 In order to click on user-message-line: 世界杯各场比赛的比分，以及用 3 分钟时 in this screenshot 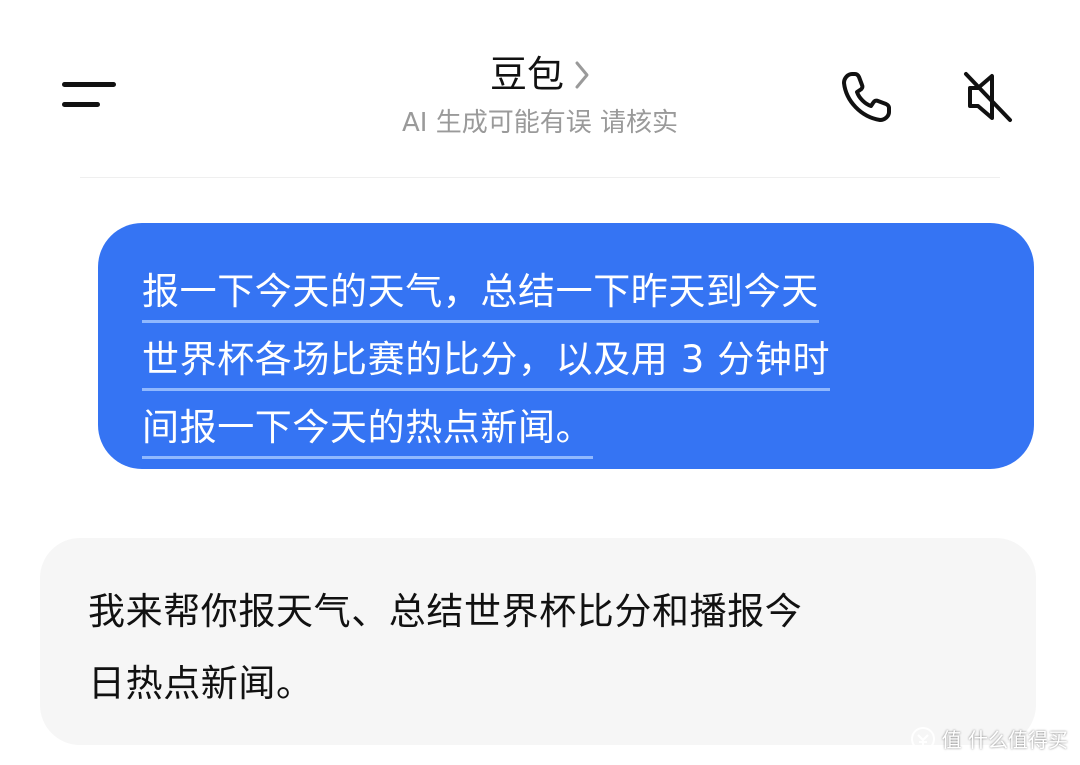, I will do `click(486, 361)`.